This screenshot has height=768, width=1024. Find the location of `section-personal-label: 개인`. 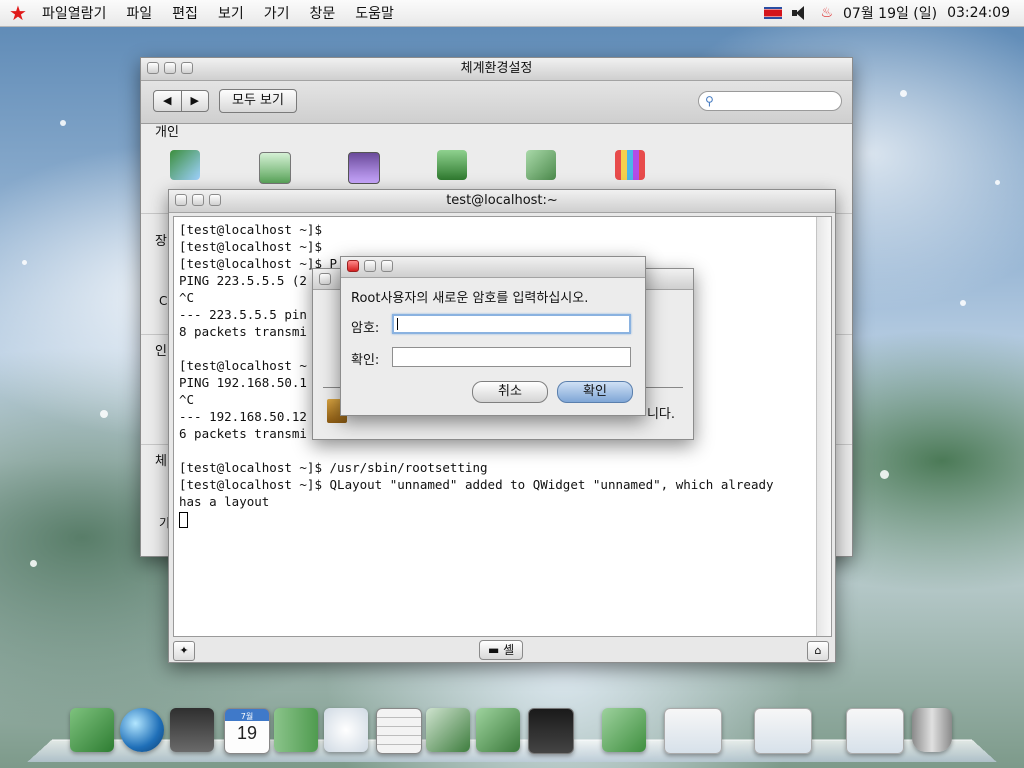

section-personal-label: 개인 is located at coordinates (167, 132).